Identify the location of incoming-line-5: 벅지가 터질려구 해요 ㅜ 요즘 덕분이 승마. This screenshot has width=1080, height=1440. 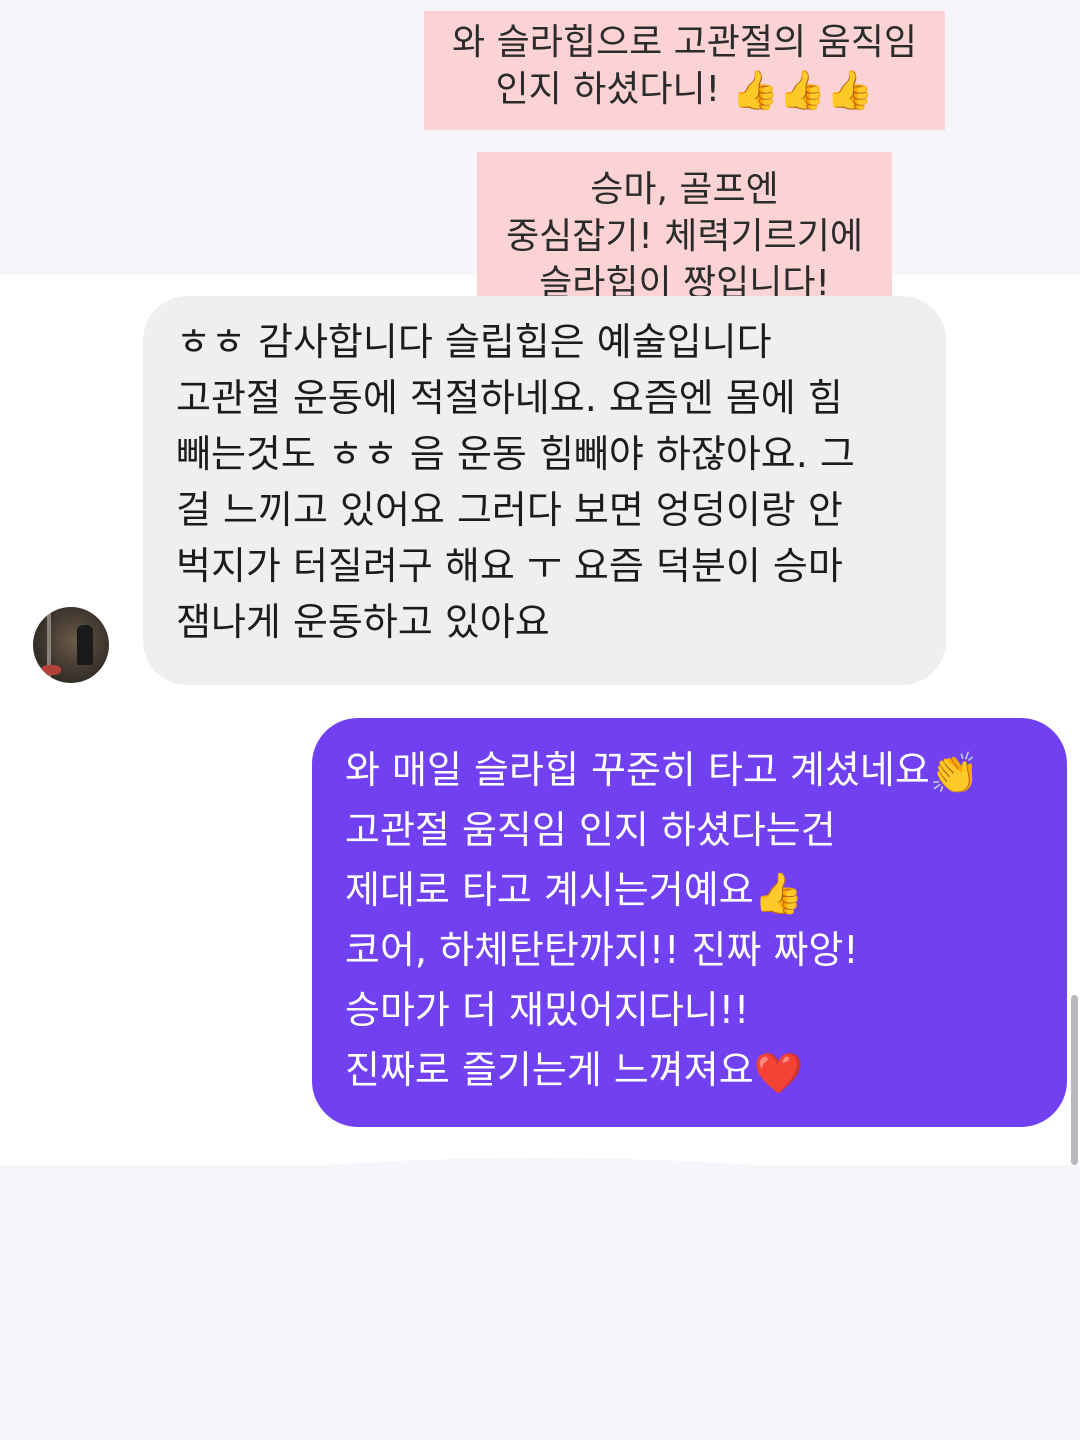
(509, 566).